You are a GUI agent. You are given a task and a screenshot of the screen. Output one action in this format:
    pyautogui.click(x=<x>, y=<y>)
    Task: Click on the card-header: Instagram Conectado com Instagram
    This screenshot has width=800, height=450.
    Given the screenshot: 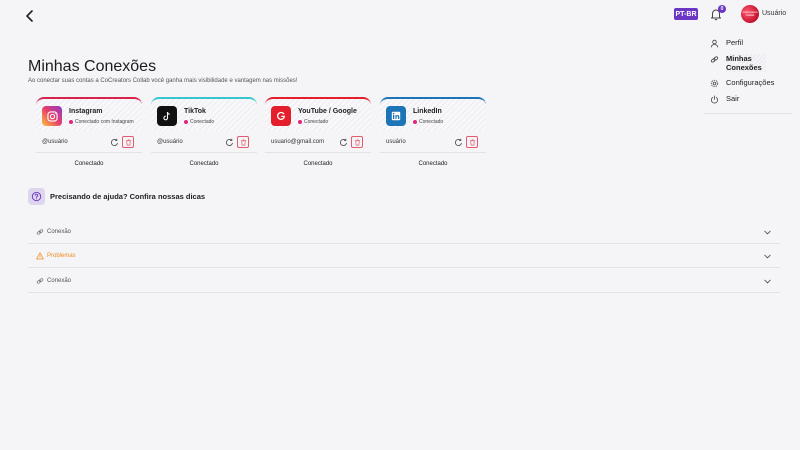 What is the action you would take?
    pyautogui.click(x=89, y=114)
    